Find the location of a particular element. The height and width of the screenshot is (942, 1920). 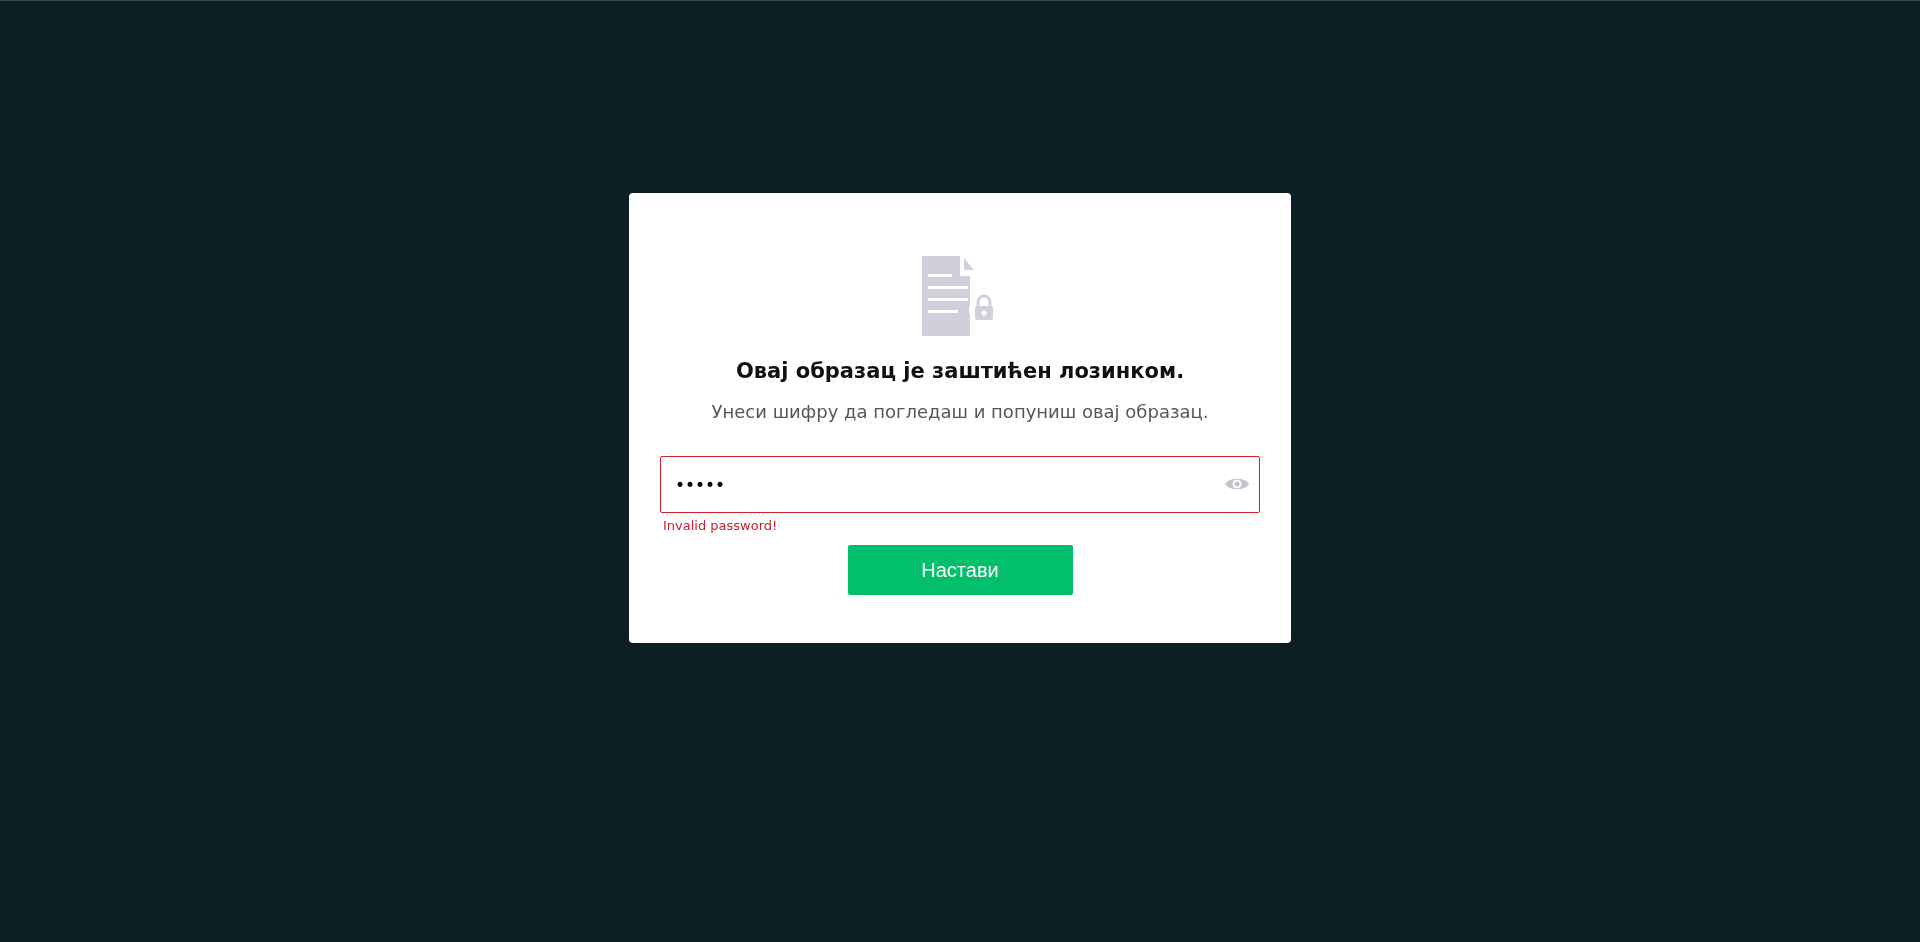

password-field: ••••• is located at coordinates (960, 484).